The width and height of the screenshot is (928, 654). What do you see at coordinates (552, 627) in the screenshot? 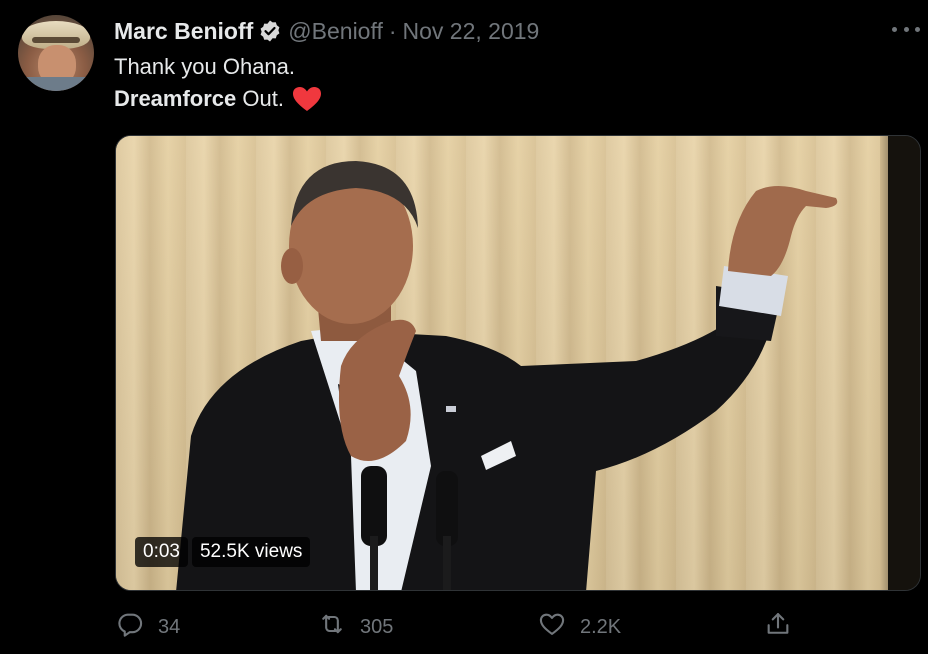
I see `like-icon` at bounding box center [552, 627].